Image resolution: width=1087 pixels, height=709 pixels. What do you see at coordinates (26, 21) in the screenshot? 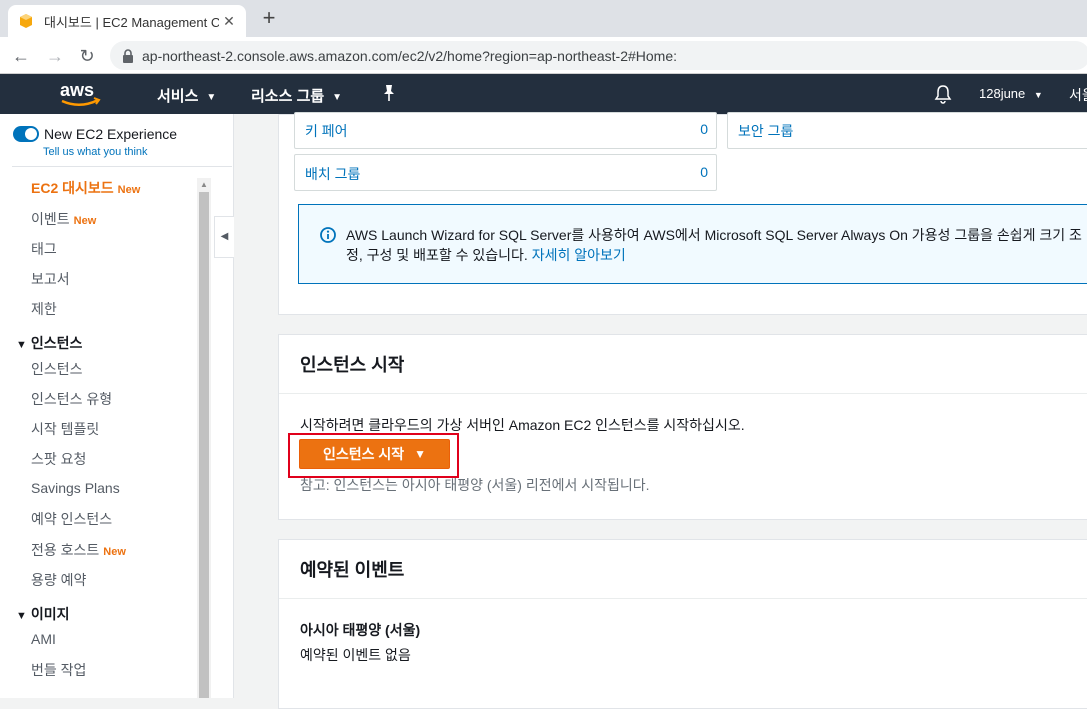
I see `aws-favicon-icon` at bounding box center [26, 21].